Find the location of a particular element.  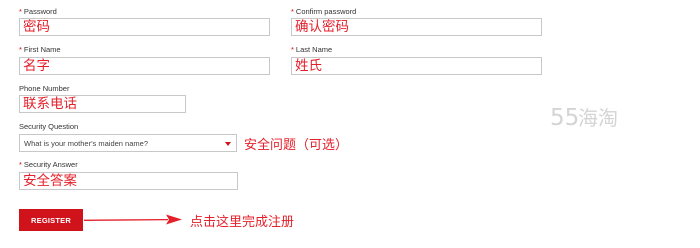

password-label-text: Password is located at coordinates (40, 11).